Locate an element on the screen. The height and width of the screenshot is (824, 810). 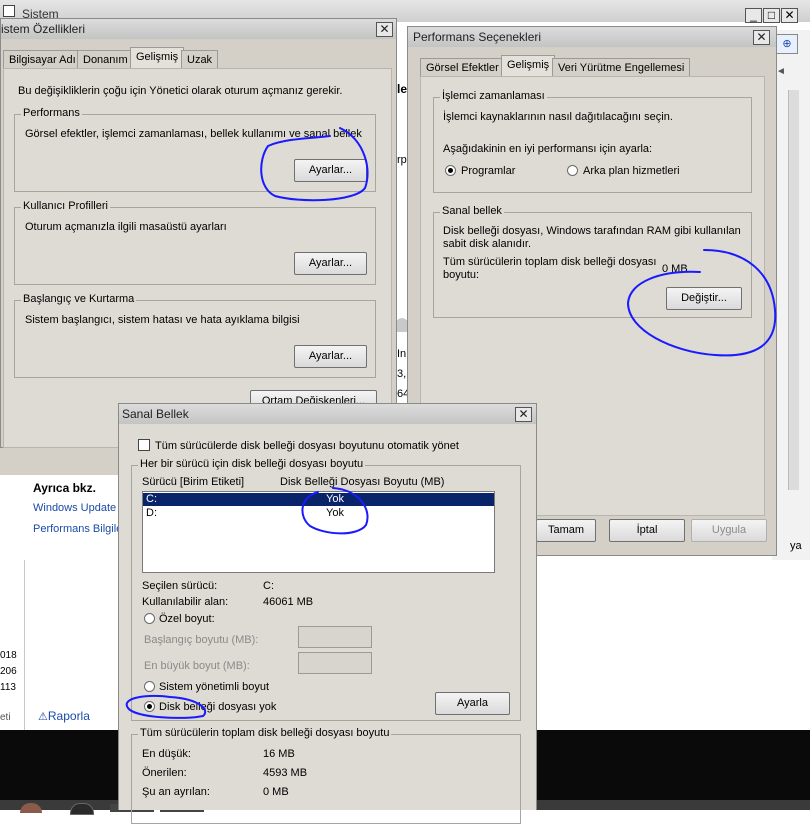
bg-divider is located at coordinates (24, 645).